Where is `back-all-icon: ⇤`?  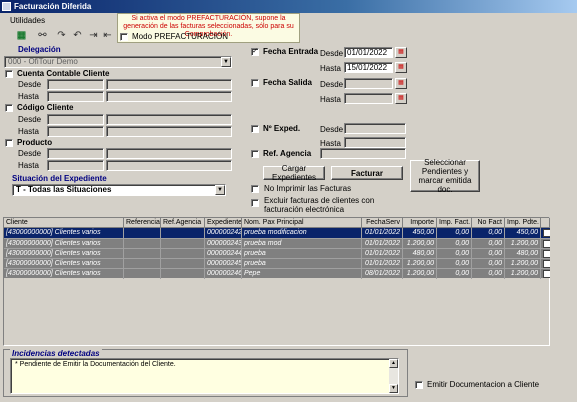
back-all-icon: ⇤ is located at coordinates (107, 35).